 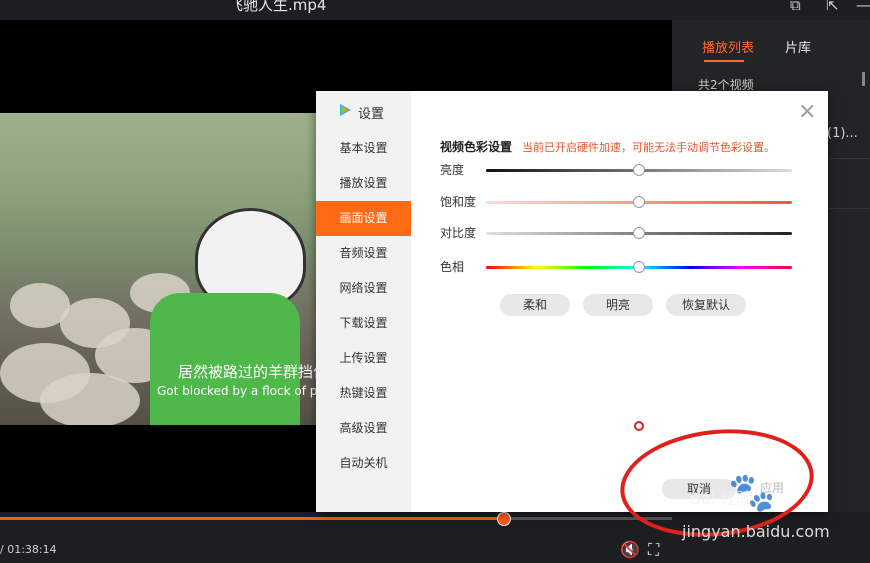 What do you see at coordinates (807, 112) in the screenshot?
I see `close-icon: ×` at bounding box center [807, 112].